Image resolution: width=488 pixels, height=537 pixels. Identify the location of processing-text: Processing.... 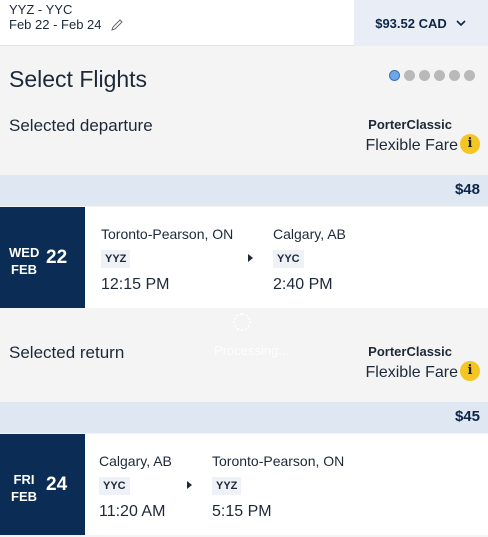
(252, 350).